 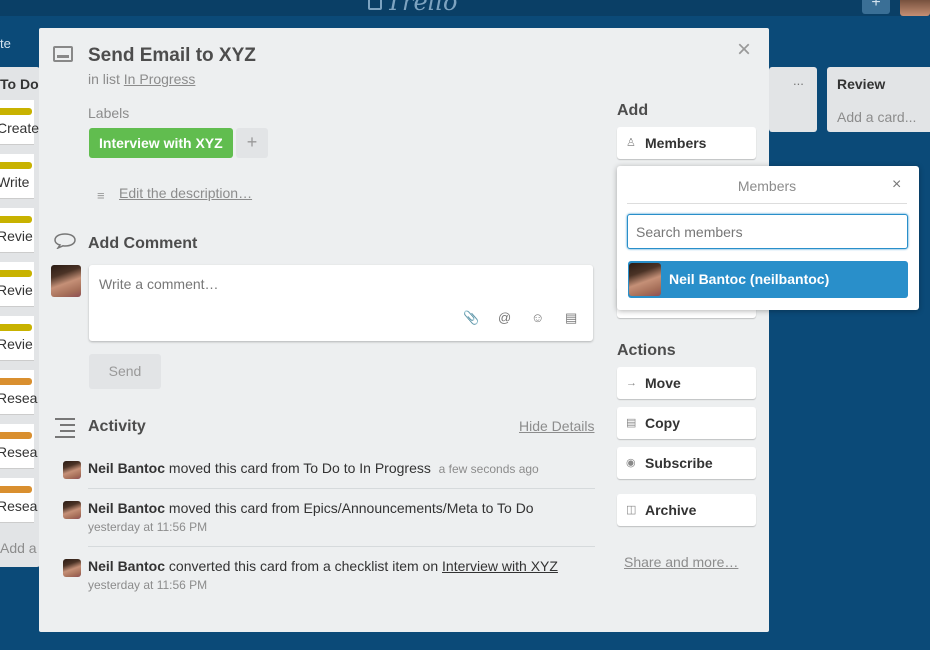 What do you see at coordinates (19, 84) in the screenshot?
I see `list-title: To Do` at bounding box center [19, 84].